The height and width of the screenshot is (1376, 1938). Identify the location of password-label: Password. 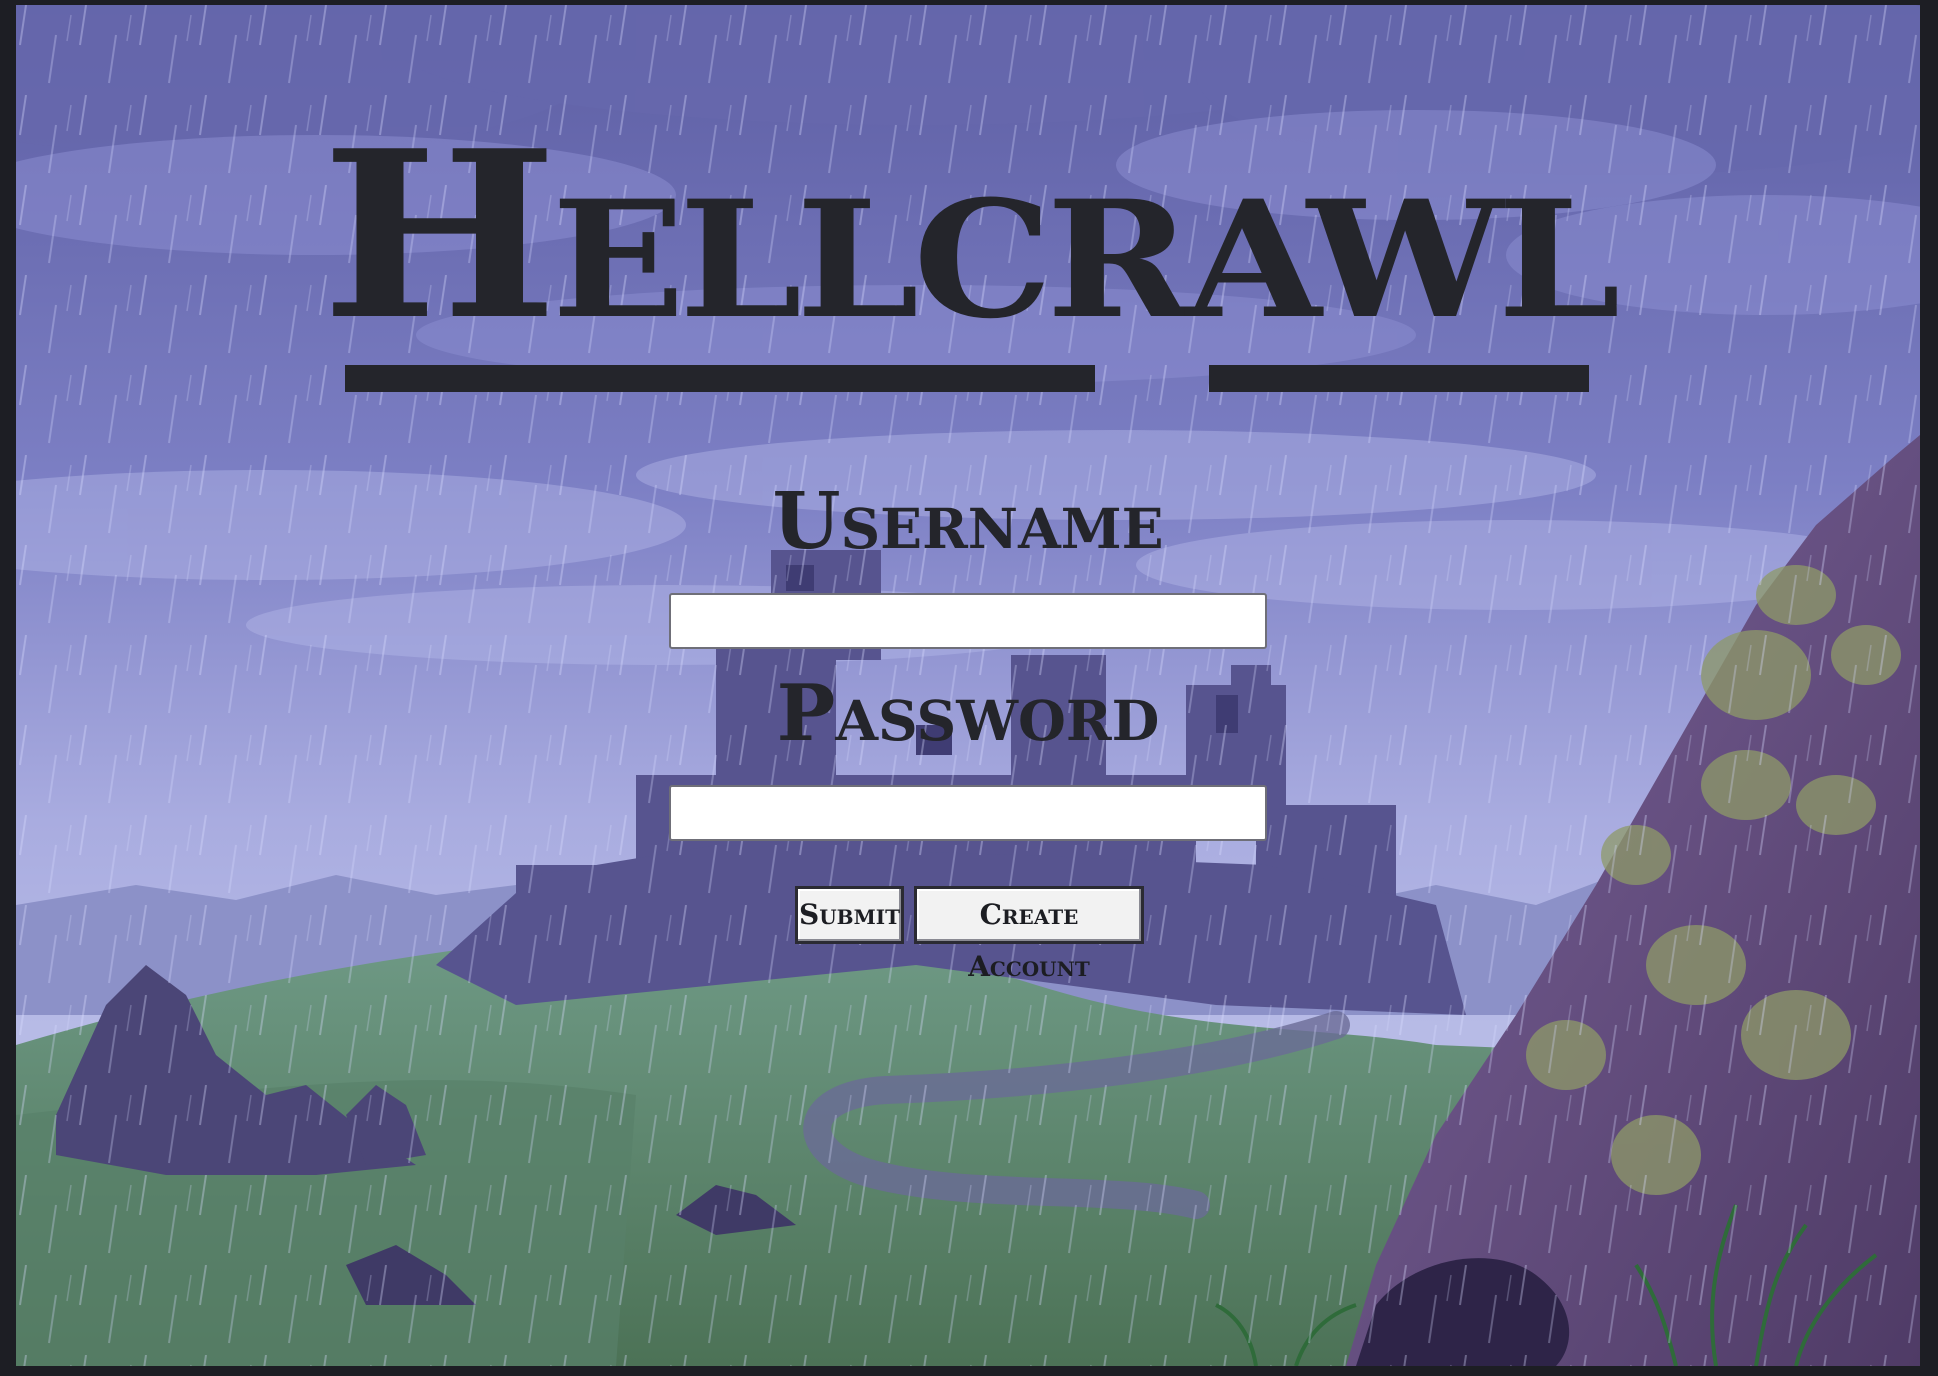
(968, 713).